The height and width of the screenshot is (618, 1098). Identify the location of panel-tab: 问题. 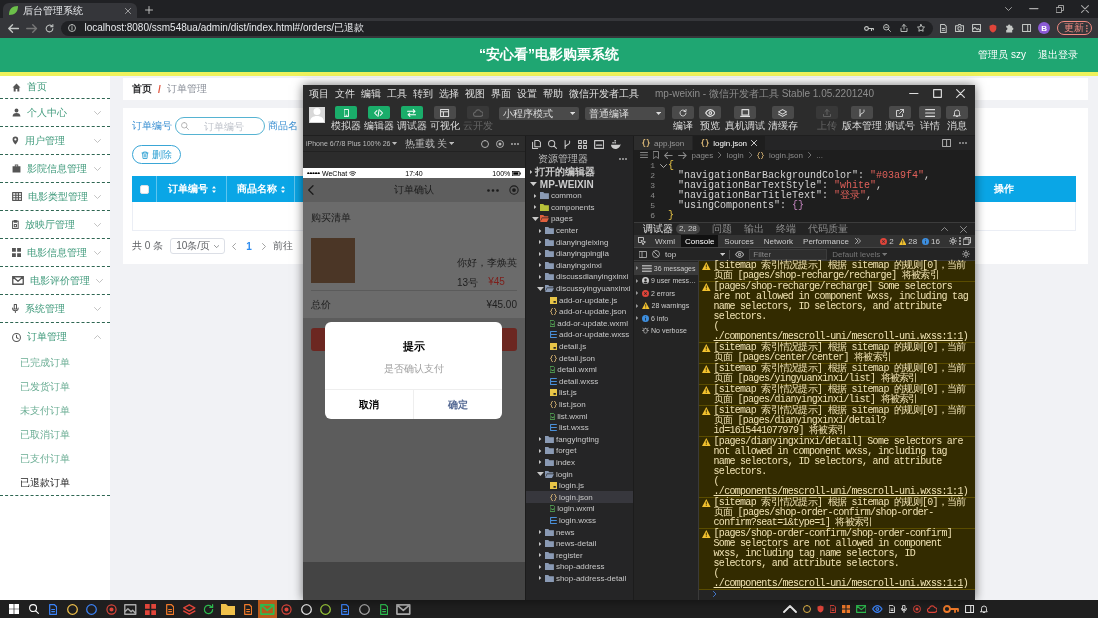
(721, 229).